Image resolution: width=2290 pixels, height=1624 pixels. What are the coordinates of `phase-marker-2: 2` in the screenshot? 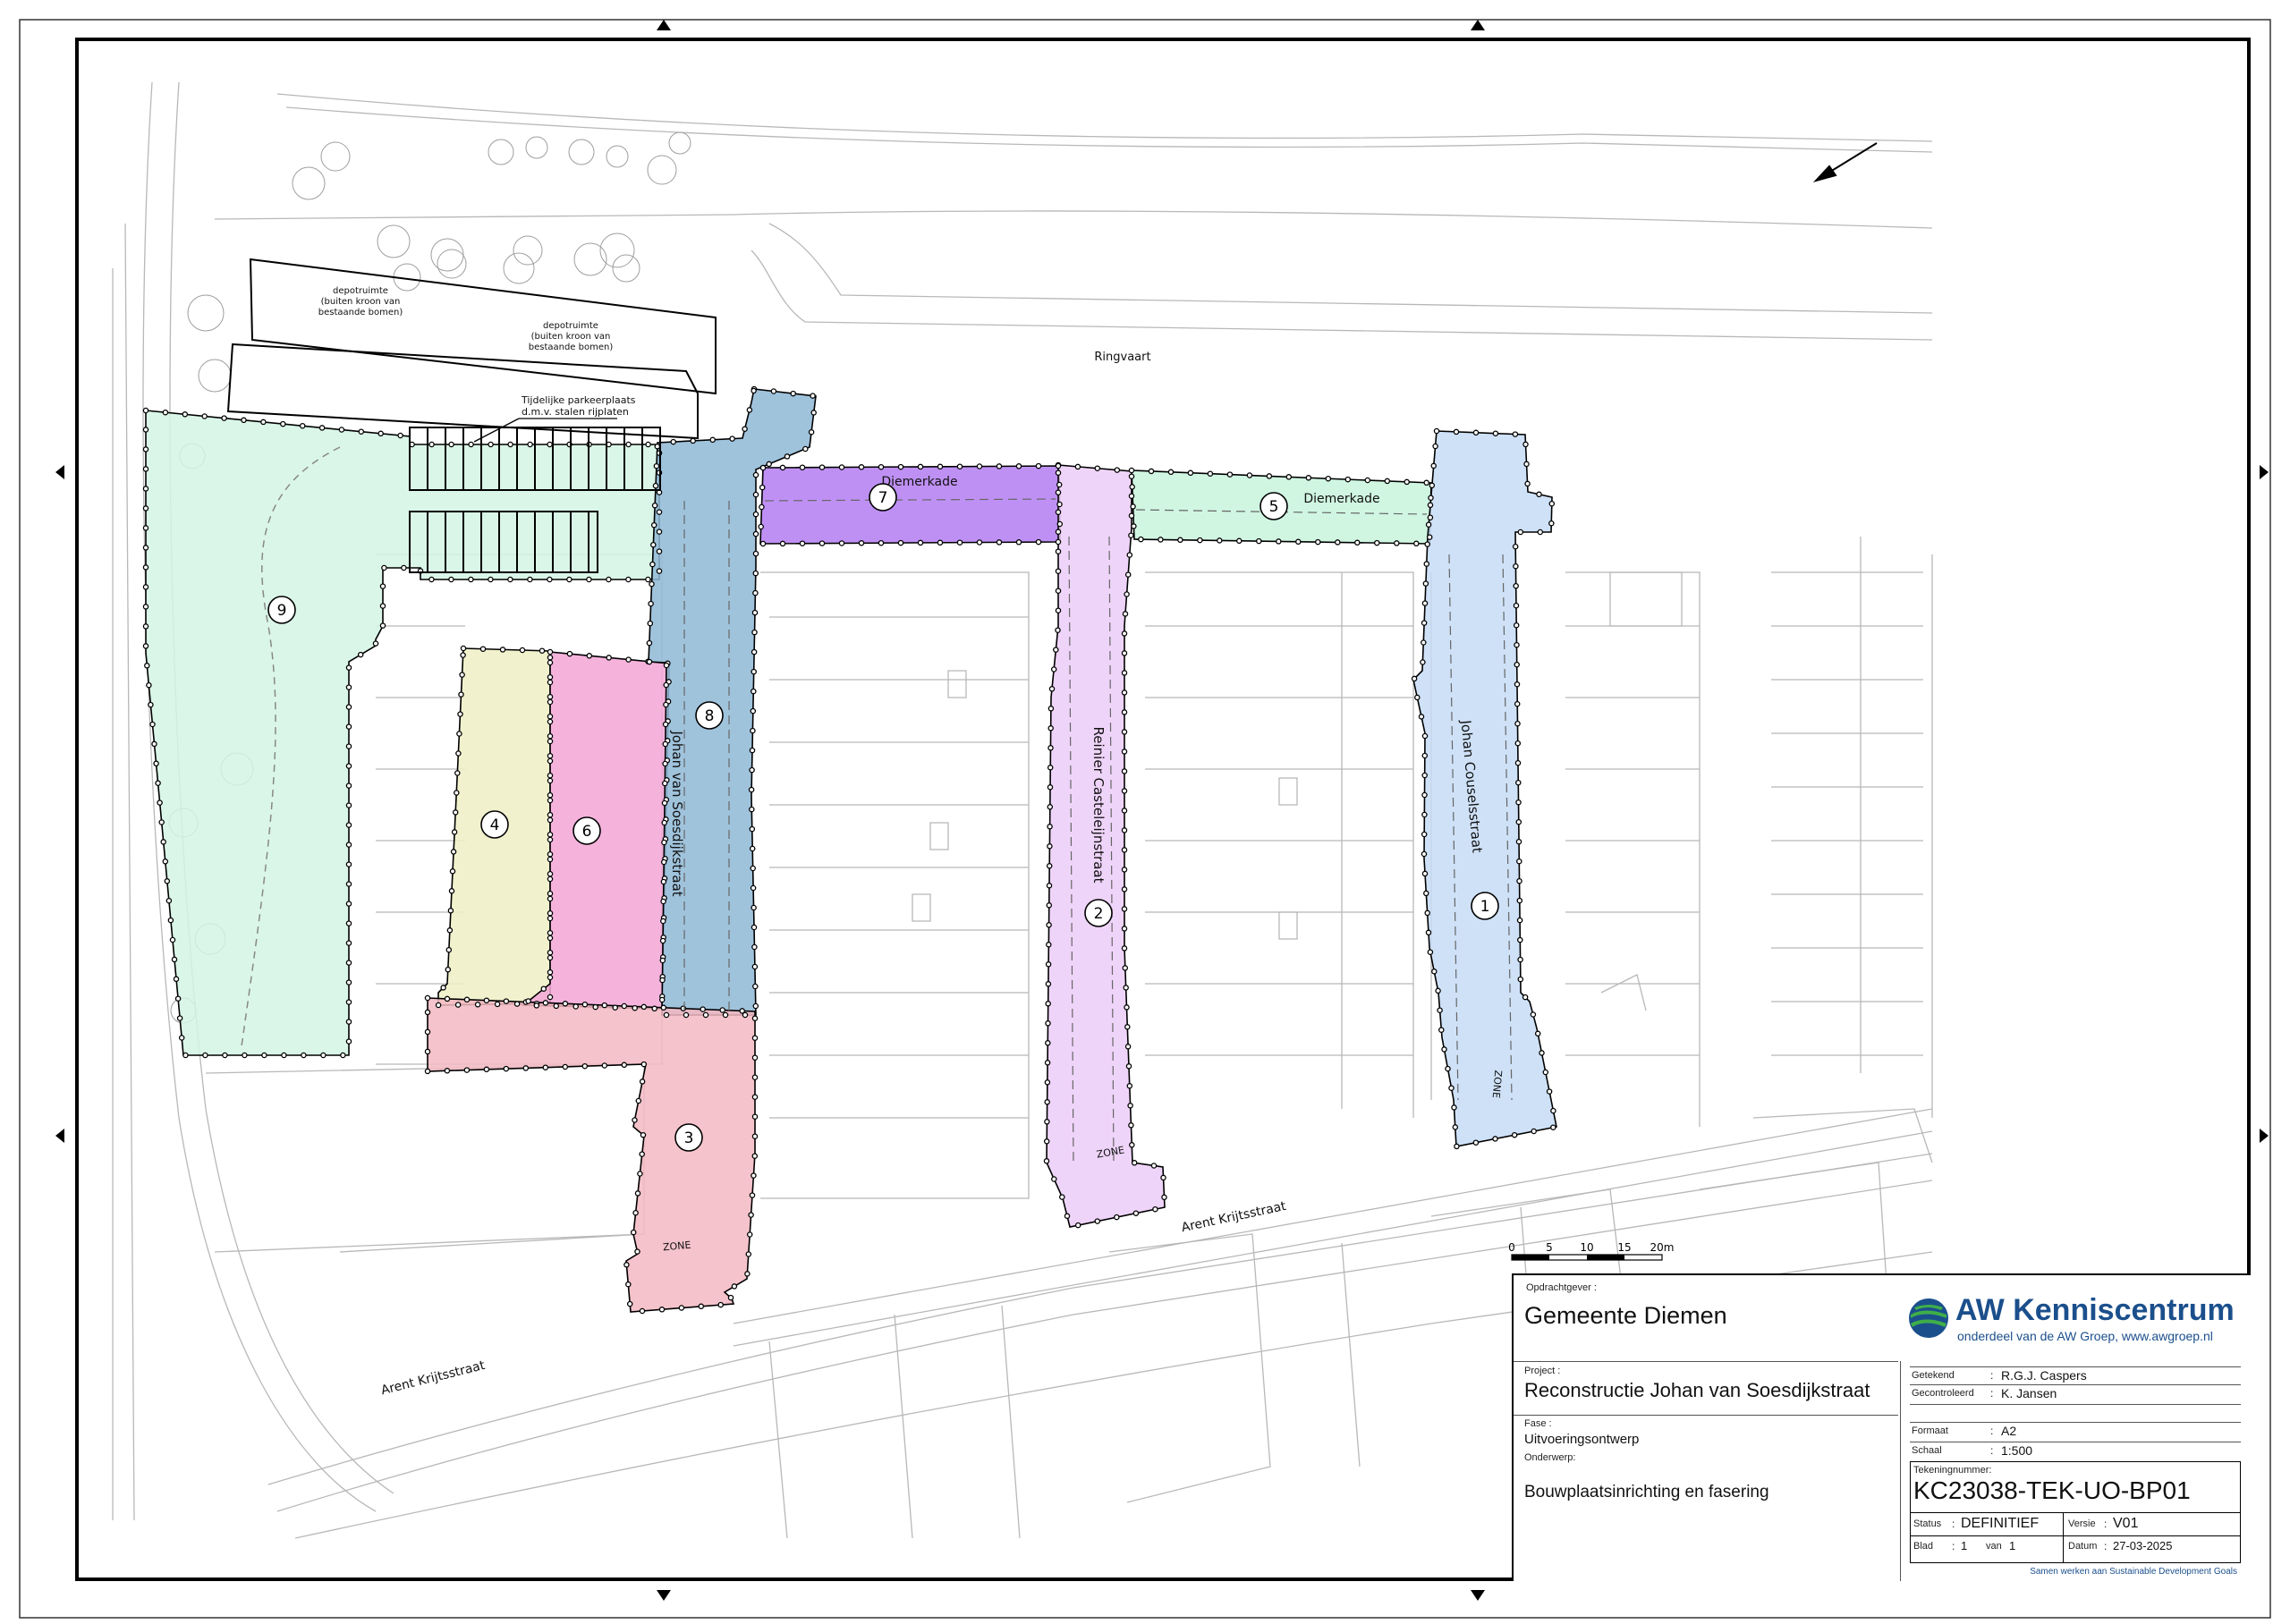 It's located at (1098, 913).